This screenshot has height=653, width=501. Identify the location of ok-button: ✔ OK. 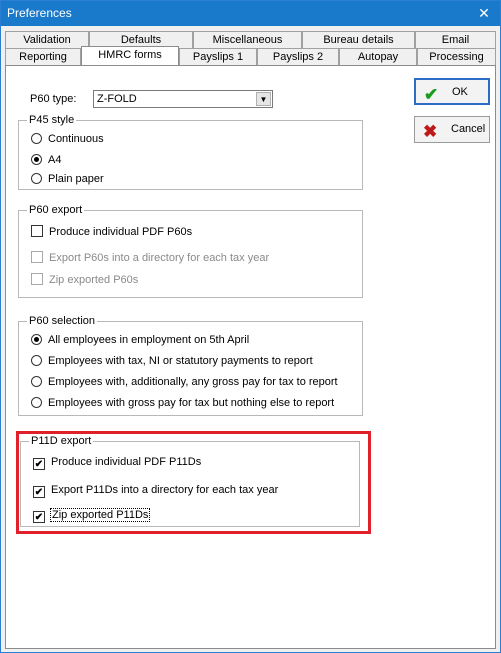
(452, 91).